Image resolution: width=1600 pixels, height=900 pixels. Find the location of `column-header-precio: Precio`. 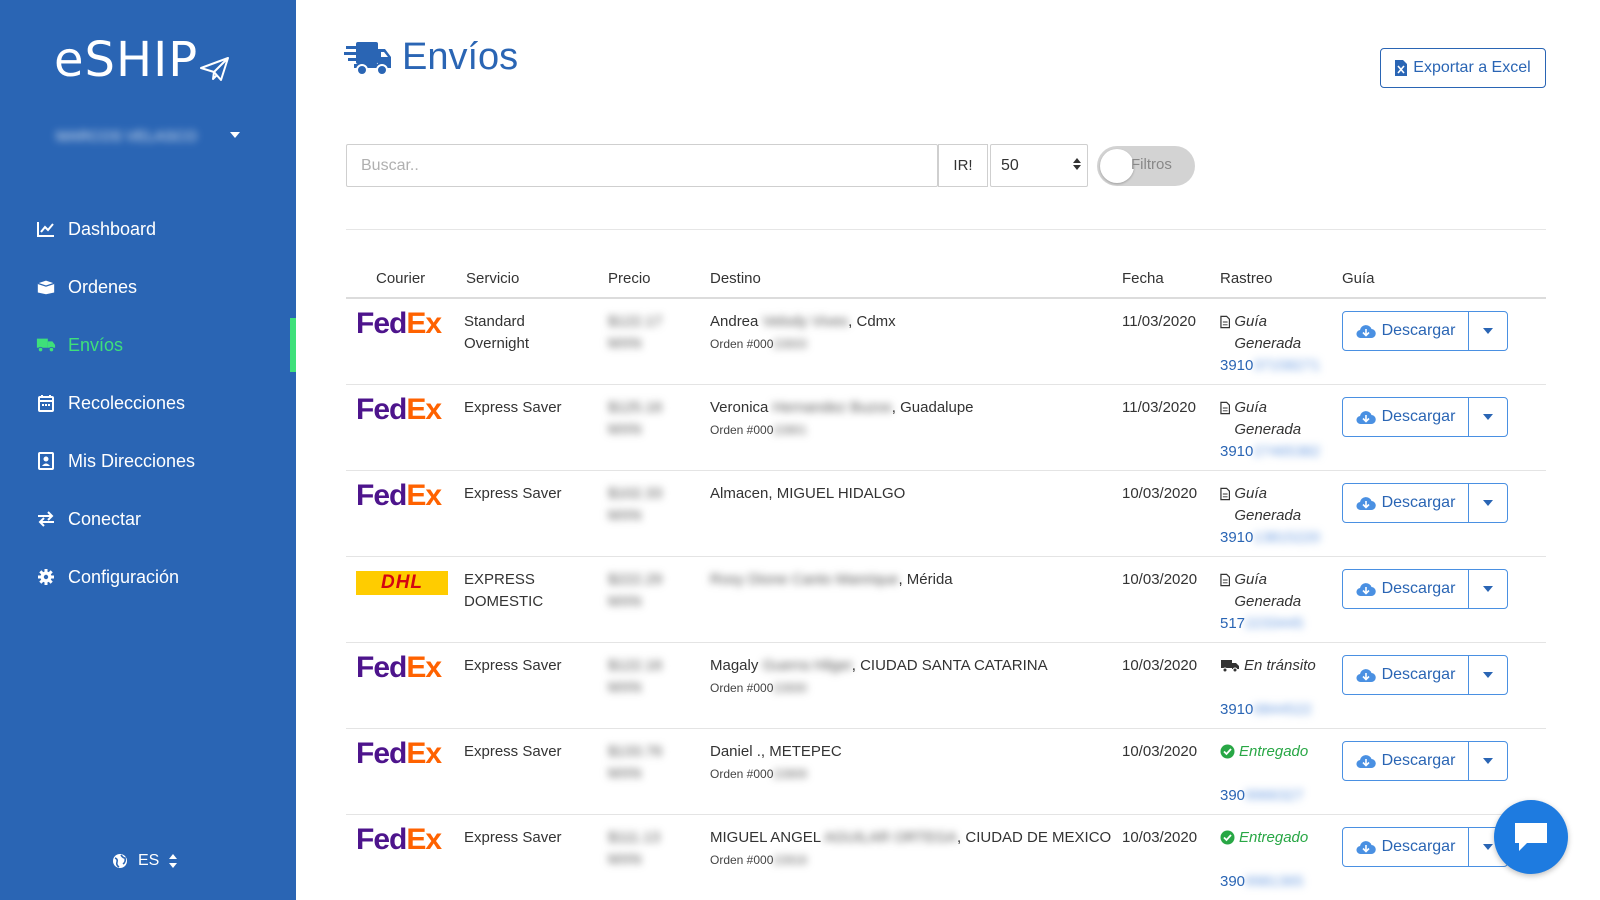

column-header-precio: Precio is located at coordinates (629, 278).